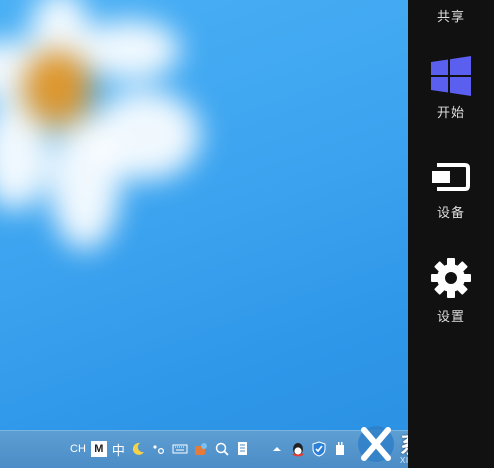 The image size is (494, 468). What do you see at coordinates (451, 76) in the screenshot?
I see `windows-logo-icon` at bounding box center [451, 76].